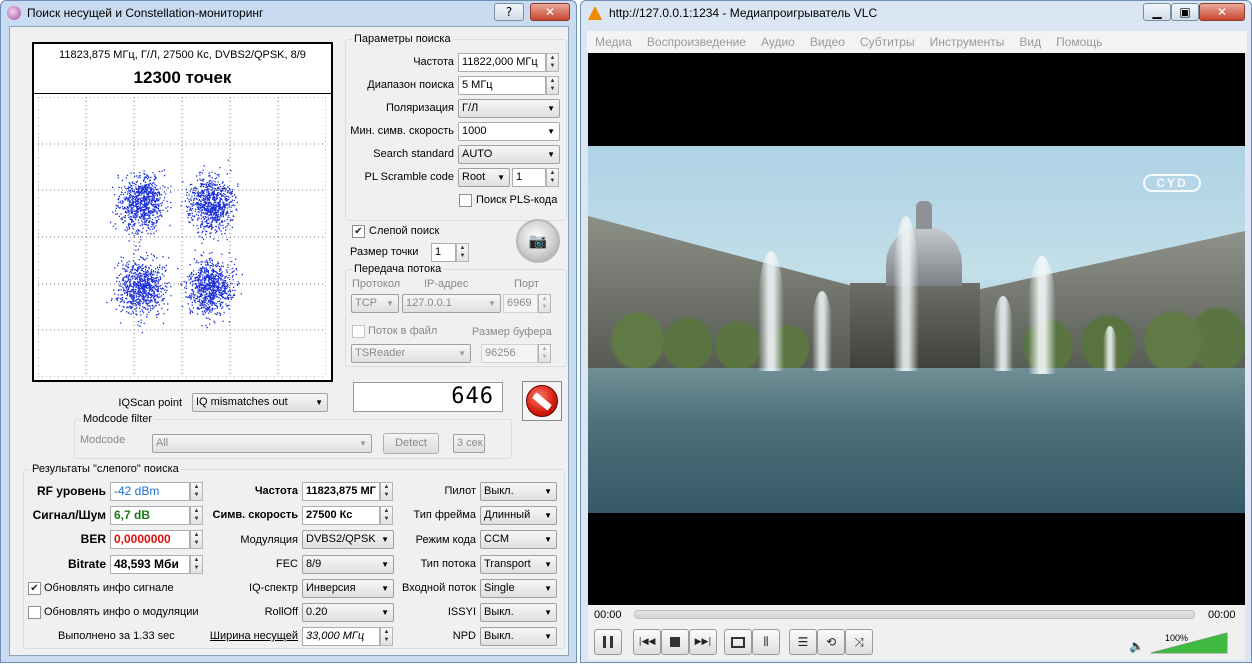  What do you see at coordinates (906, 293) in the screenshot?
I see `fountain-jet` at bounding box center [906, 293].